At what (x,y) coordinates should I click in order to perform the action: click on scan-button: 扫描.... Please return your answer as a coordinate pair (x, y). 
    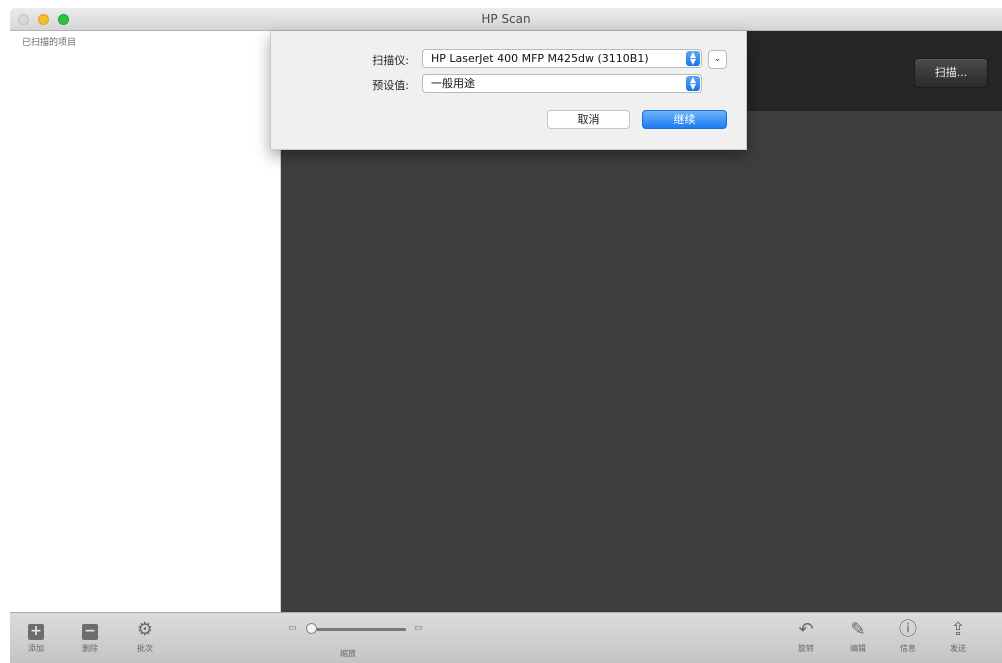
    Looking at the image, I should click on (951, 73).